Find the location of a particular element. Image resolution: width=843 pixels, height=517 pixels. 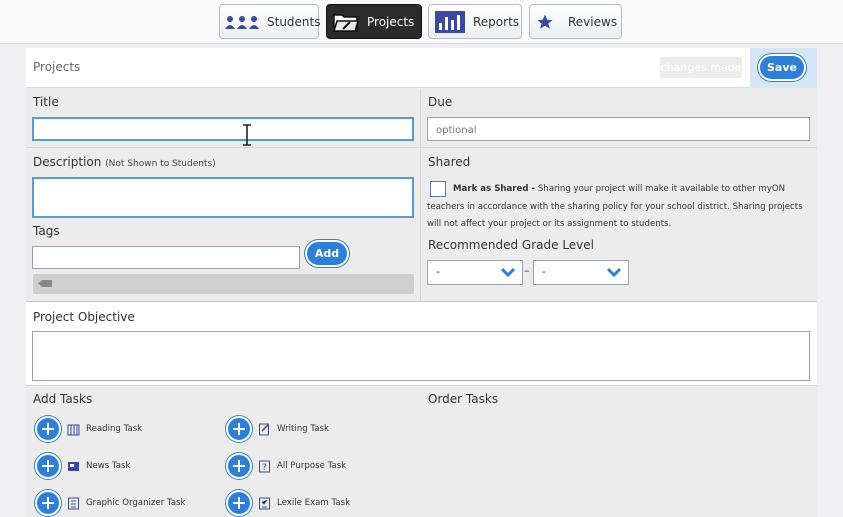

objective-label: Project Objective is located at coordinates (84, 317).